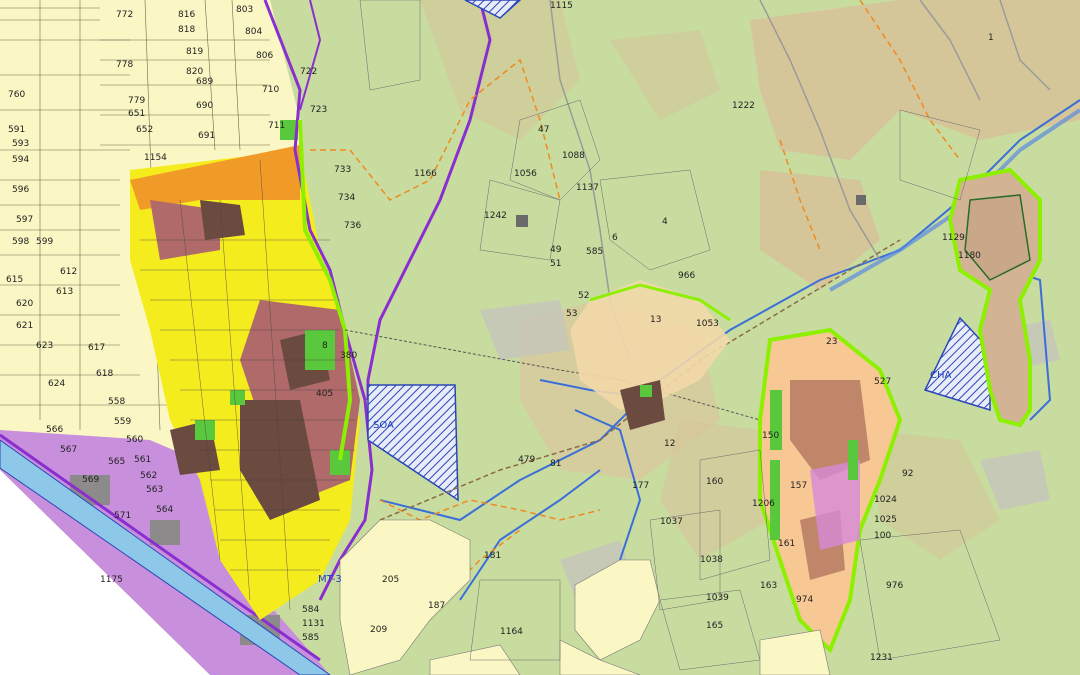 Image resolution: width=1080 pixels, height=675 pixels. What do you see at coordinates (56, 384) in the screenshot?
I see `parcel-label: 624` at bounding box center [56, 384].